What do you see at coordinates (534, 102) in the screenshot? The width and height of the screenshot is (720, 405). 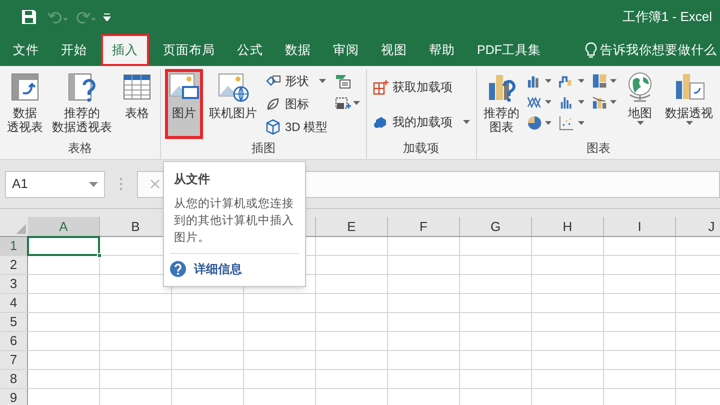 I see `line-chart-icon` at bounding box center [534, 102].